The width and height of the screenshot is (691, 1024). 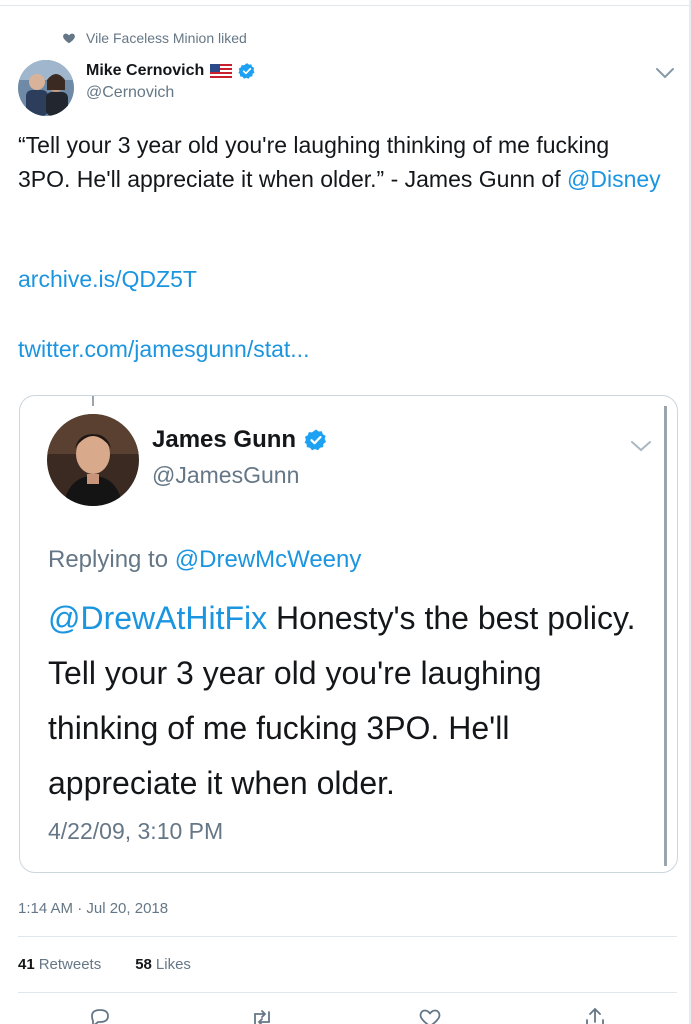 What do you see at coordinates (614, 179) in the screenshot?
I see `mention-link: @Disney` at bounding box center [614, 179].